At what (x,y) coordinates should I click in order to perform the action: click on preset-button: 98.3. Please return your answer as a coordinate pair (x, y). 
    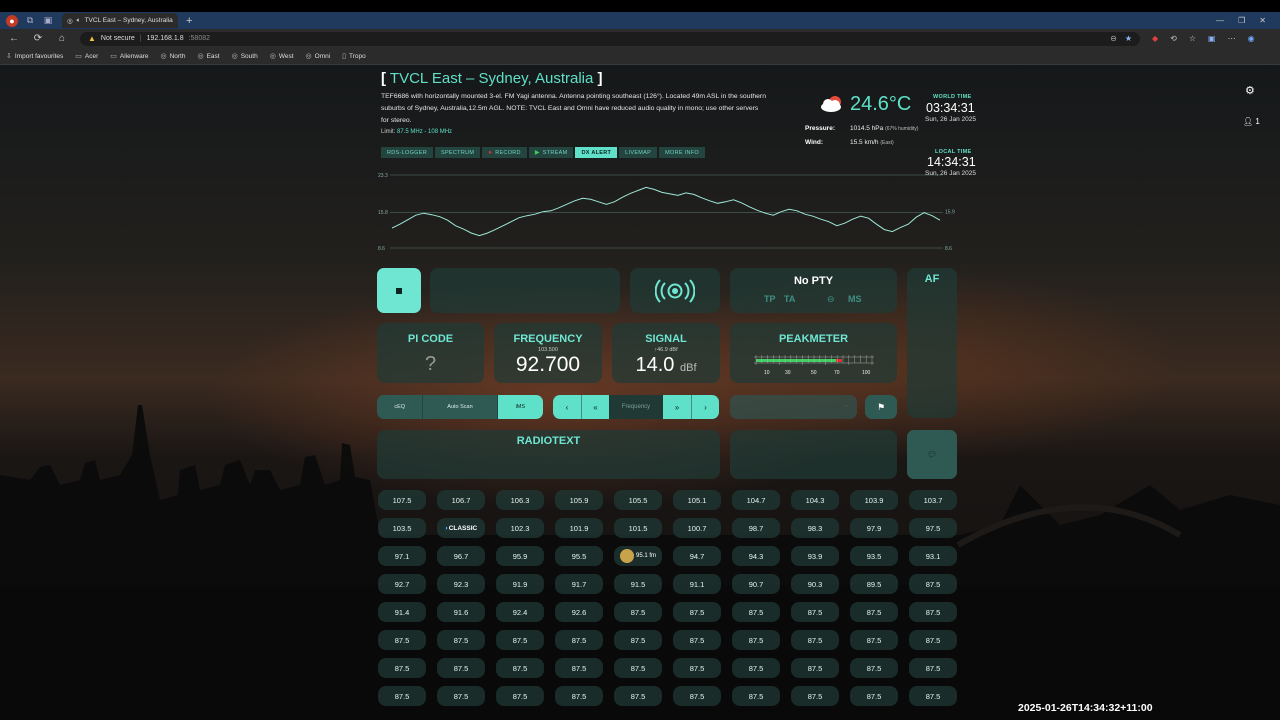
    Looking at the image, I should click on (815, 528).